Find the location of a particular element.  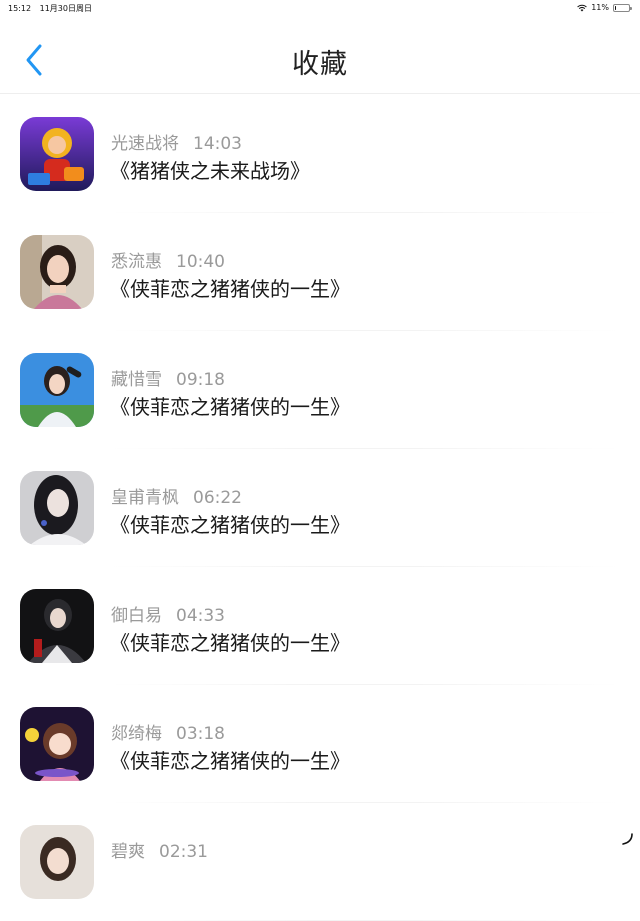

item-meta: 皇甫青枫 06:22 is located at coordinates (176, 495).